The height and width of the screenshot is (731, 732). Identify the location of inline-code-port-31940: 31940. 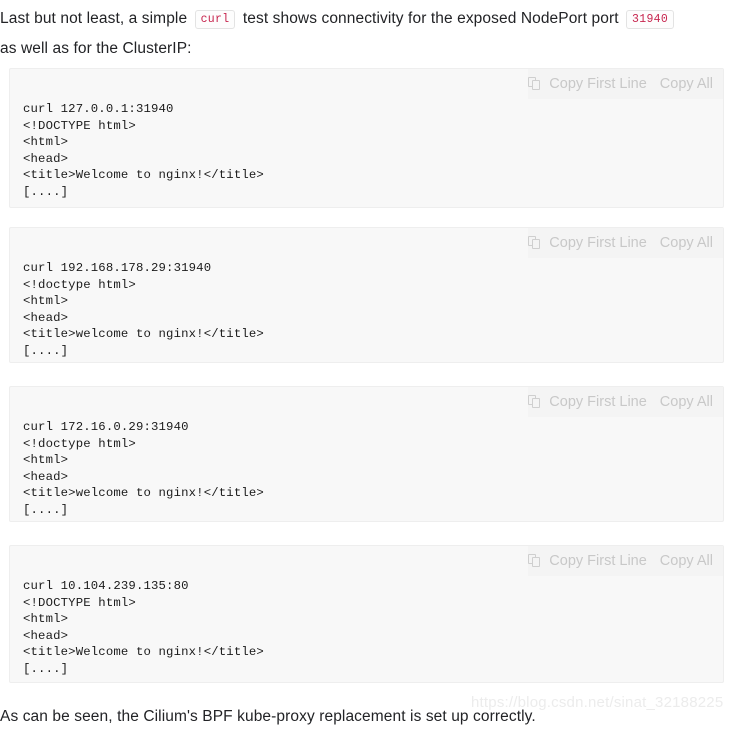
(650, 19).